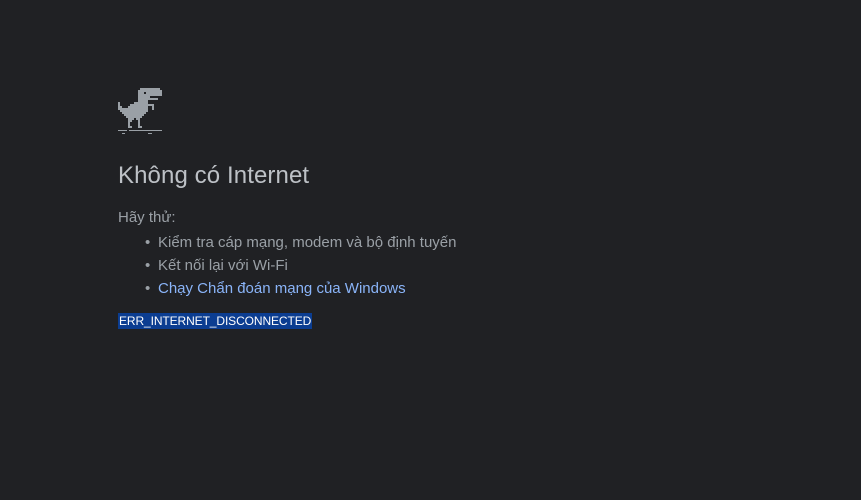  Describe the element at coordinates (481, 288) in the screenshot. I see `suggestion-item: • Chạy Chẩn đoán mạng của Windows` at that location.